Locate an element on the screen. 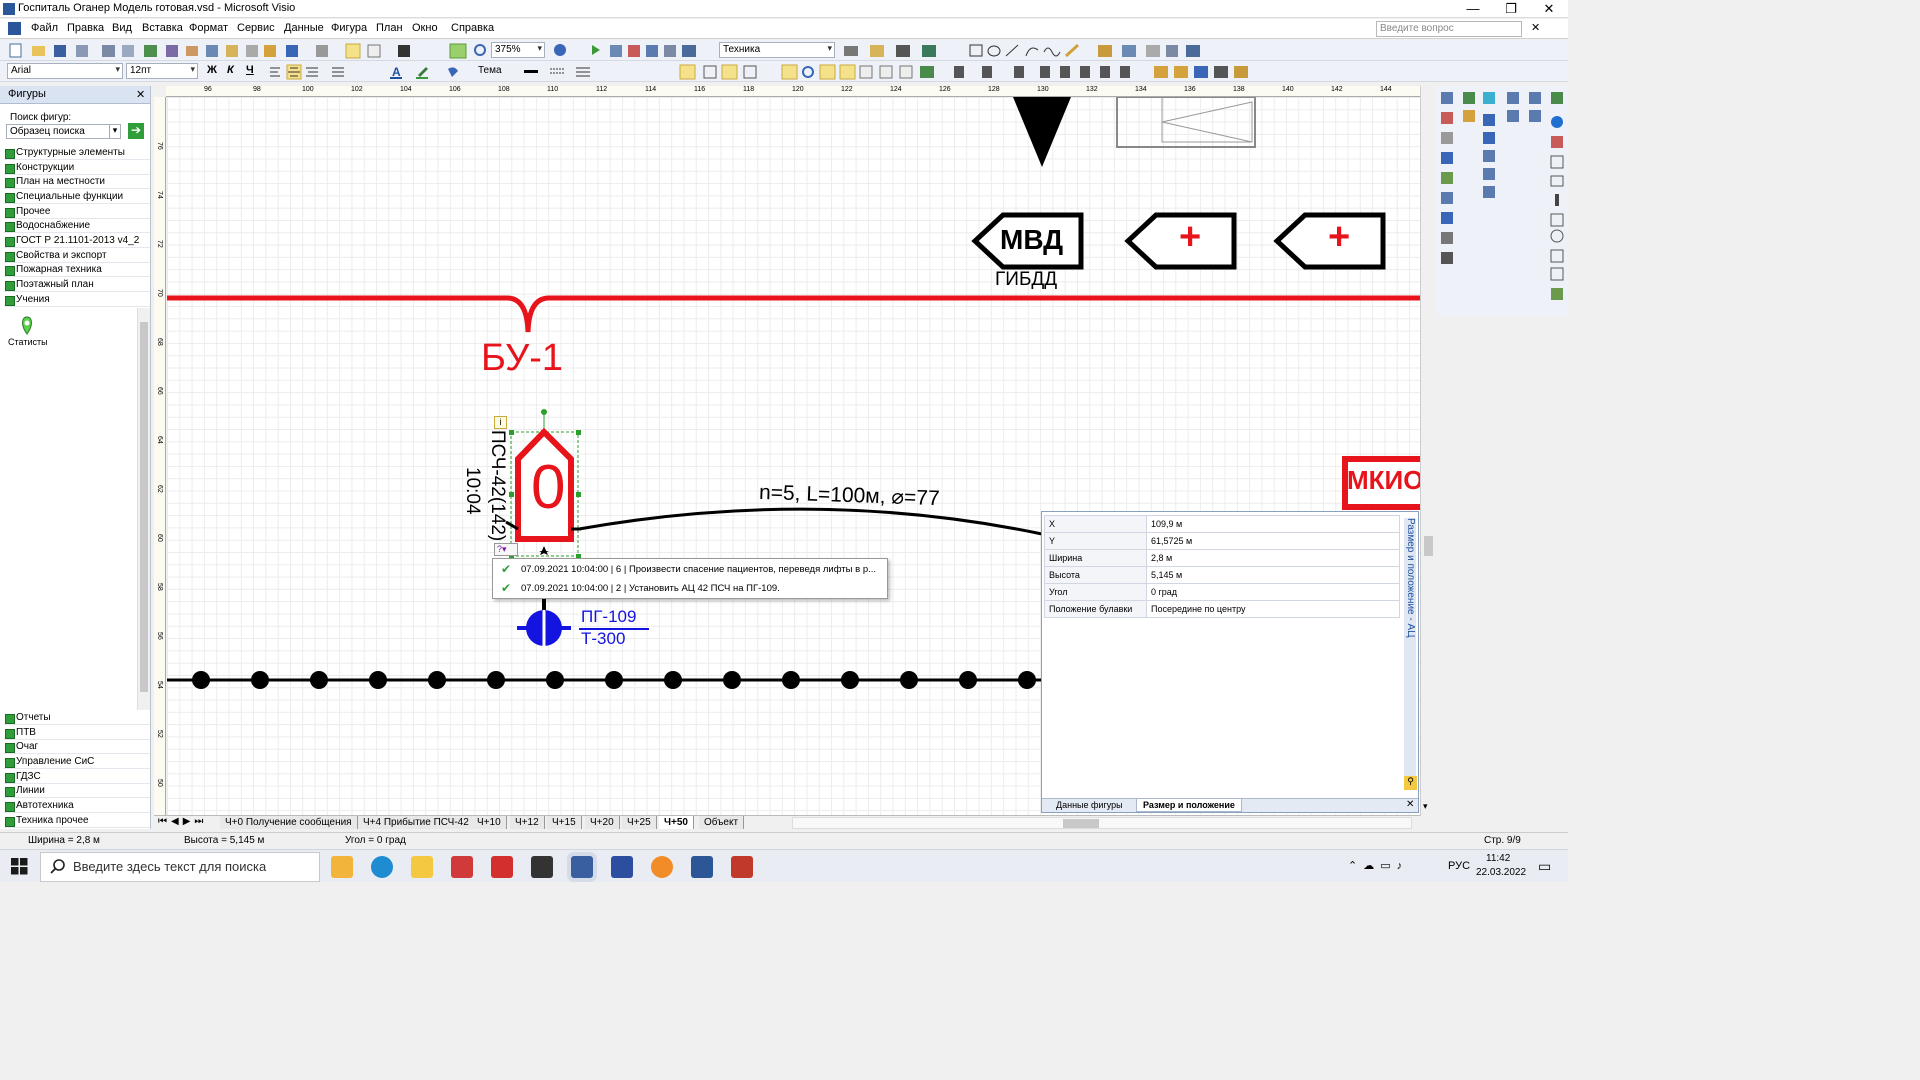 This screenshot has height=1080, width=1920. windows-start-icon is located at coordinates (19, 866).